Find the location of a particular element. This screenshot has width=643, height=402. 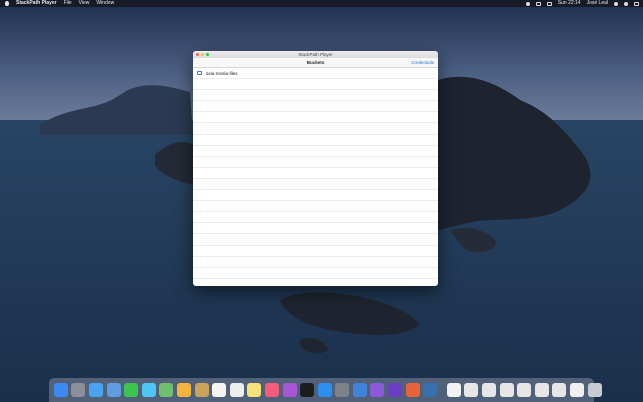

visual-studio-code-icon is located at coordinates (395, 390).